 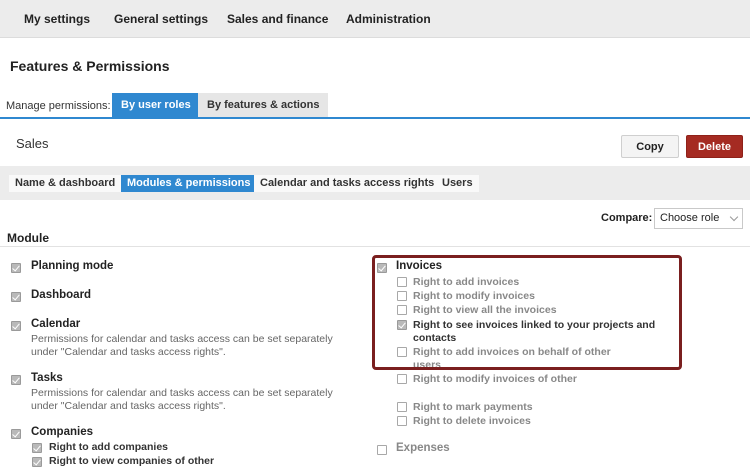 I want to click on invoices-mark-payments-label: Right to mark payments, so click(x=473, y=407).